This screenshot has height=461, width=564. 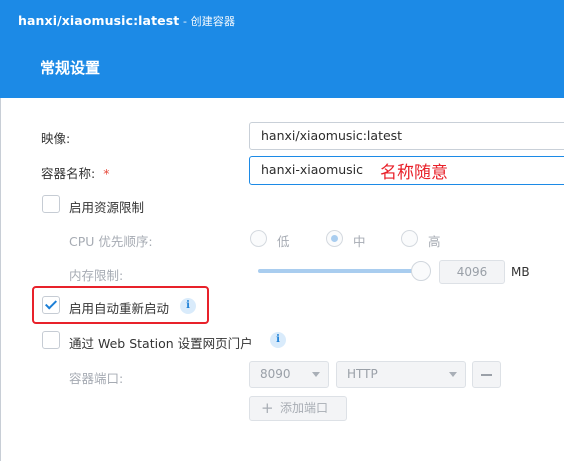 What do you see at coordinates (258, 238) in the screenshot?
I see `cpu-low-radio` at bounding box center [258, 238].